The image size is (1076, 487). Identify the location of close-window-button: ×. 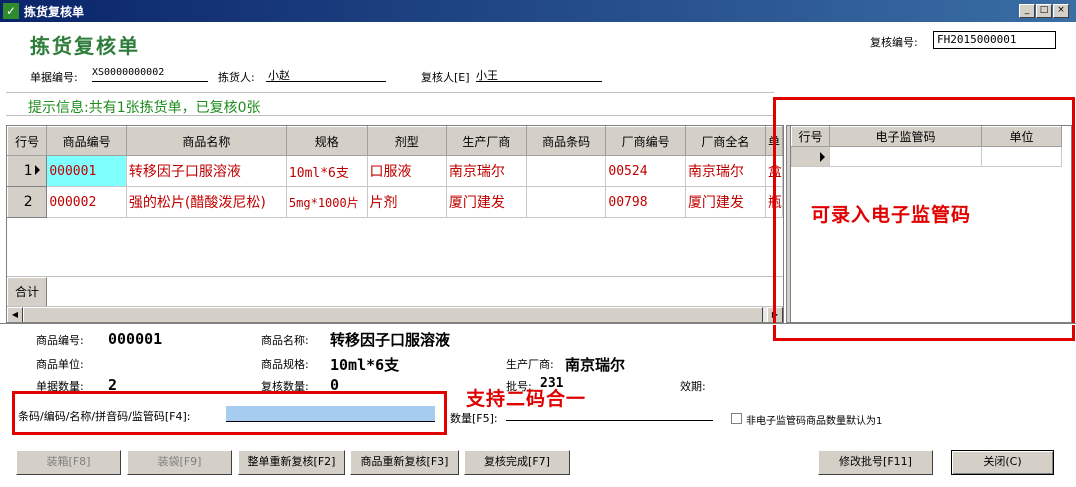
(1061, 11).